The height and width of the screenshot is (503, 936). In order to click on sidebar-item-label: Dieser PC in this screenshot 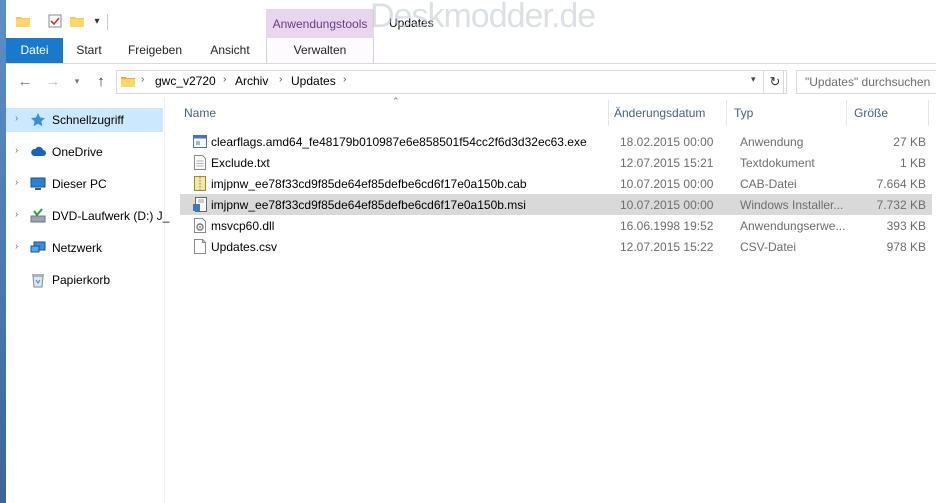, I will do `click(79, 184)`.